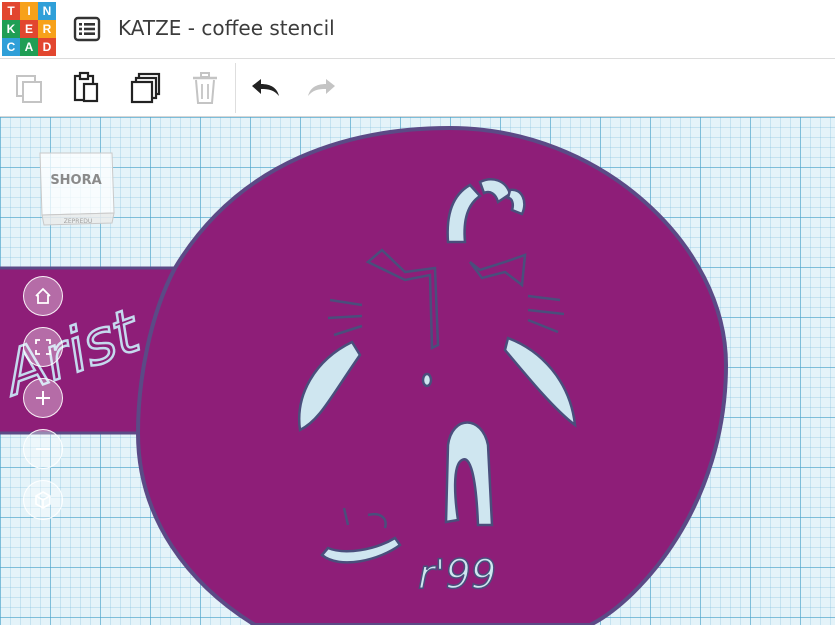  Describe the element at coordinates (235, 88) in the screenshot. I see `toolbar-divider` at that location.